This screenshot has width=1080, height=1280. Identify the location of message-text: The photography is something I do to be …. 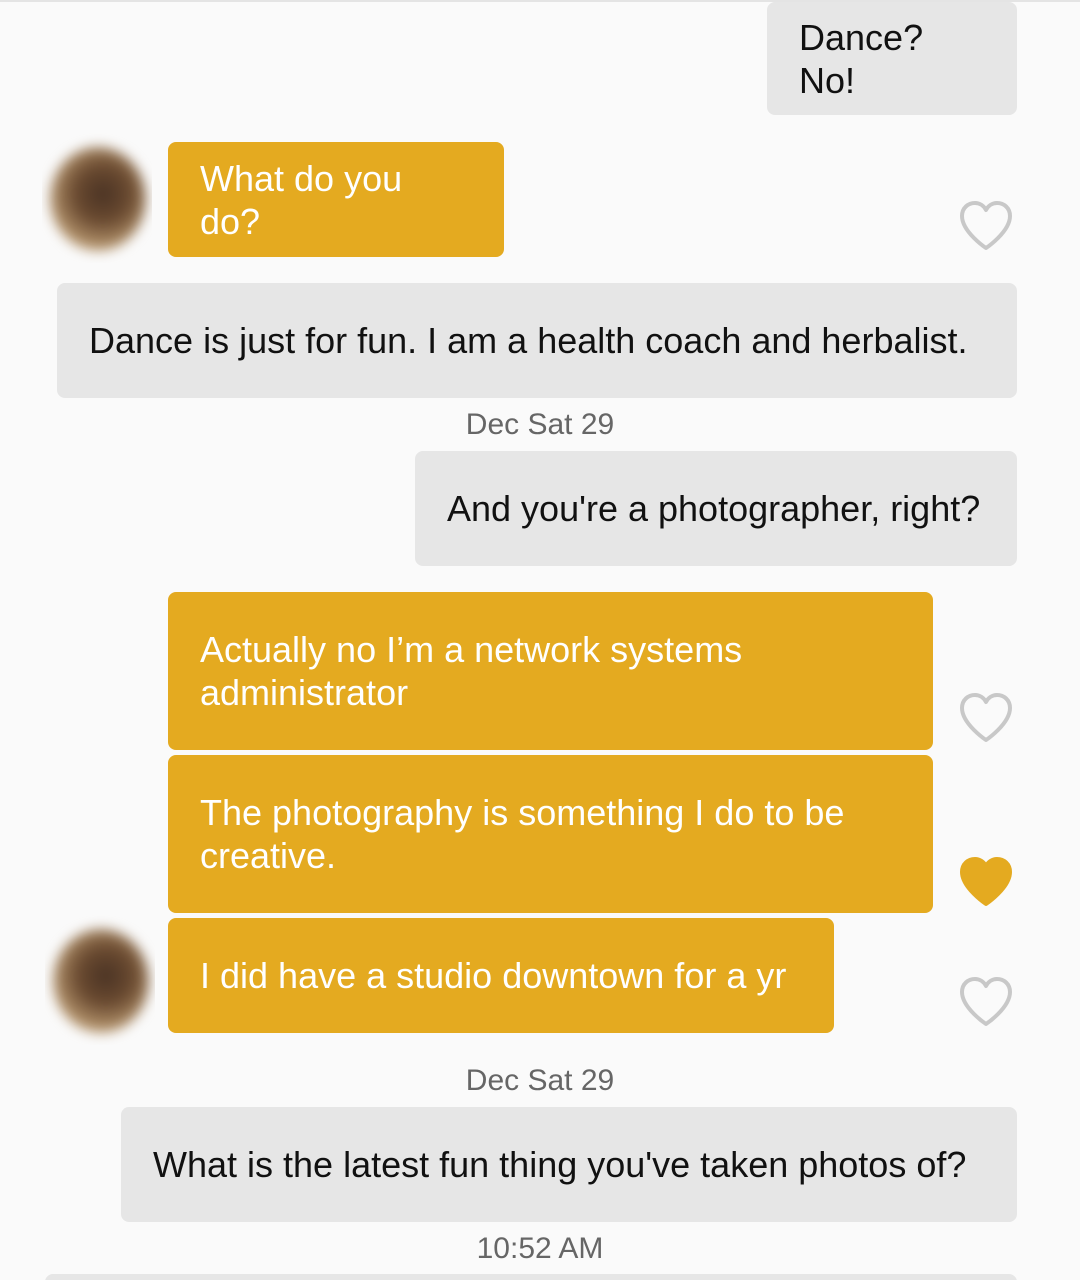
(522, 834).